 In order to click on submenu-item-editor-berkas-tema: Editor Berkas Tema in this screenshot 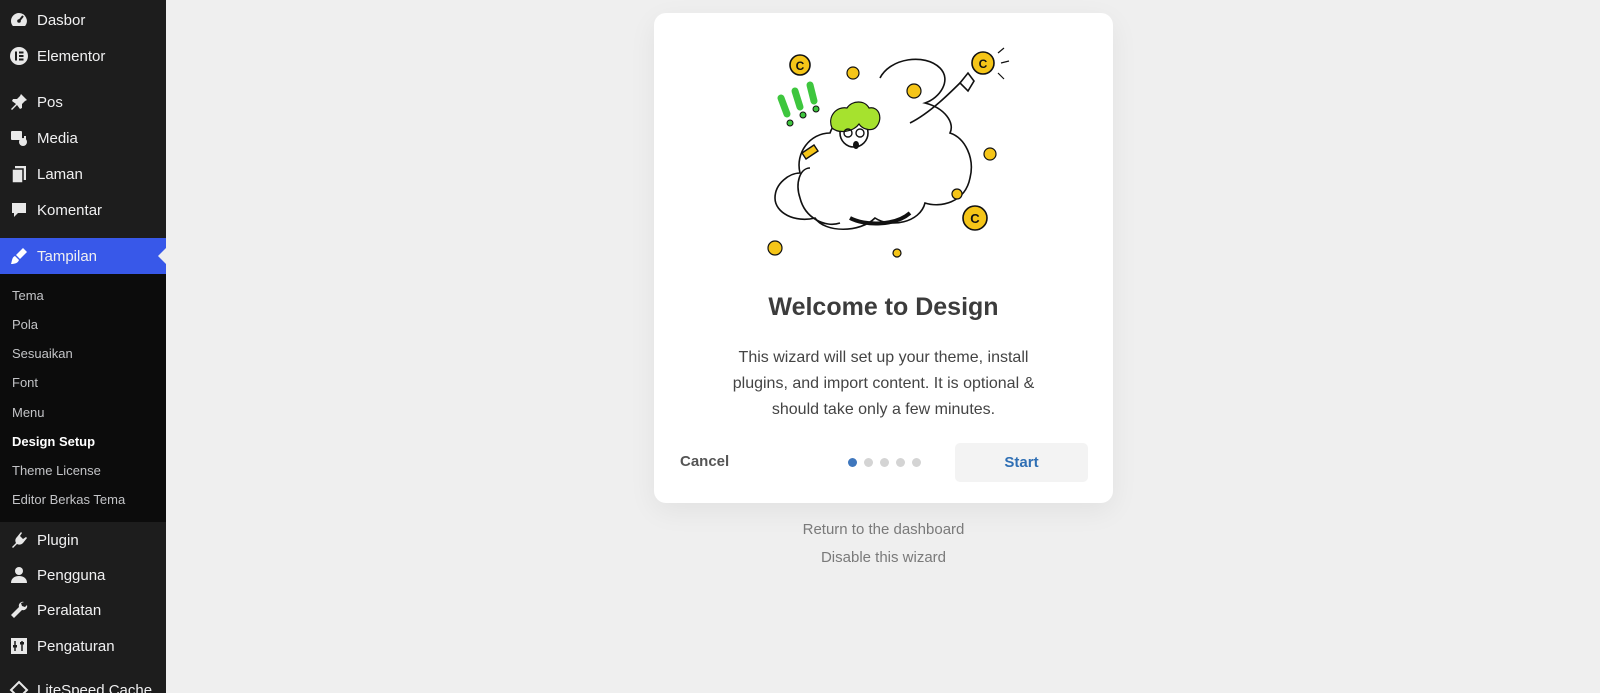, I will do `click(68, 499)`.